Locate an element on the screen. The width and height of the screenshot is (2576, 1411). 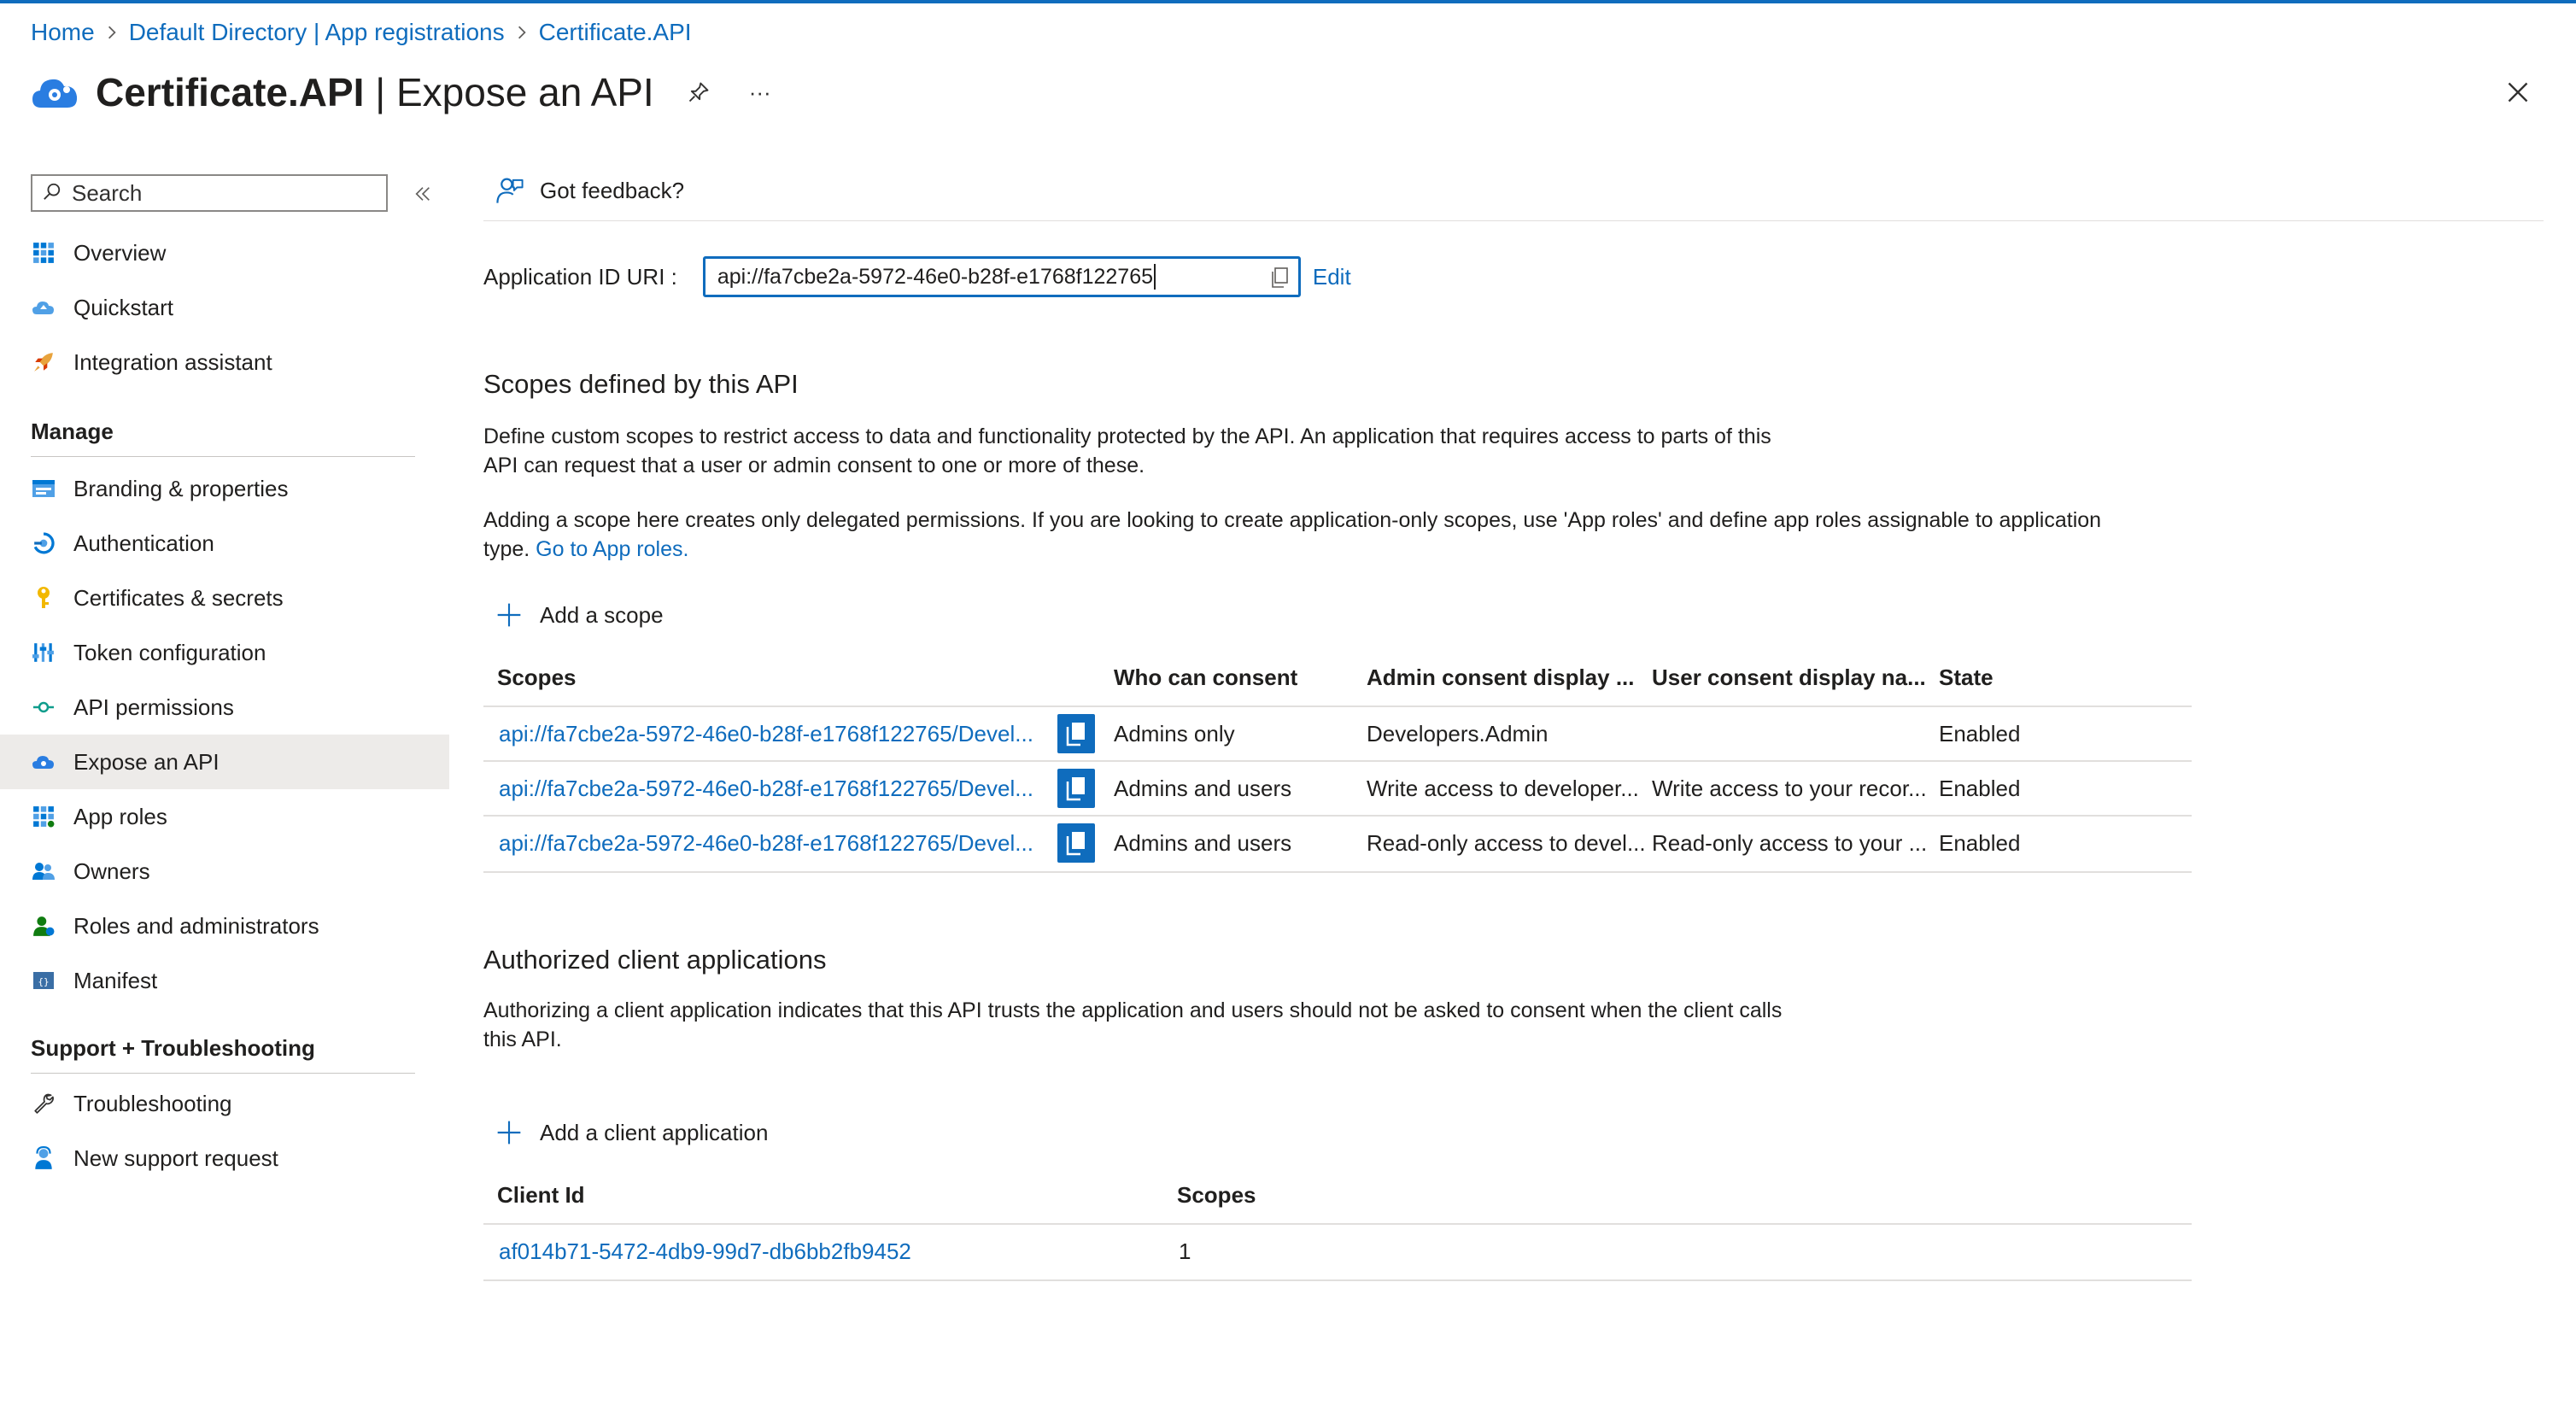
top-accent-bar is located at coordinates (1288, 1).